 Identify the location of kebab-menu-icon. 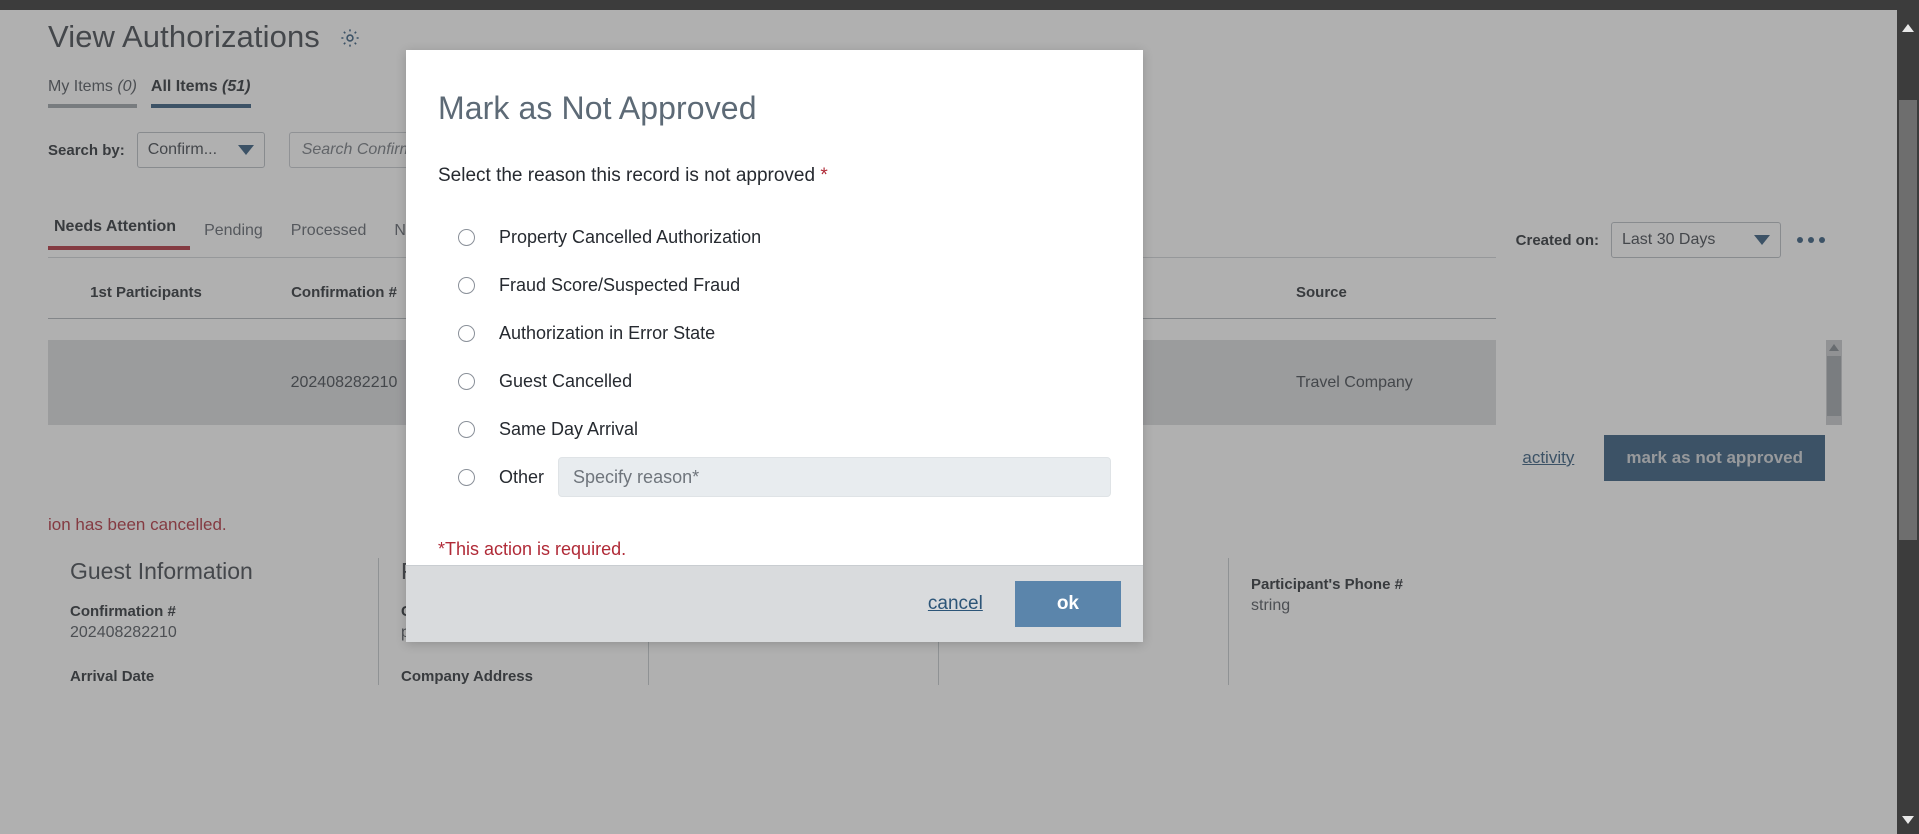
(1811, 240).